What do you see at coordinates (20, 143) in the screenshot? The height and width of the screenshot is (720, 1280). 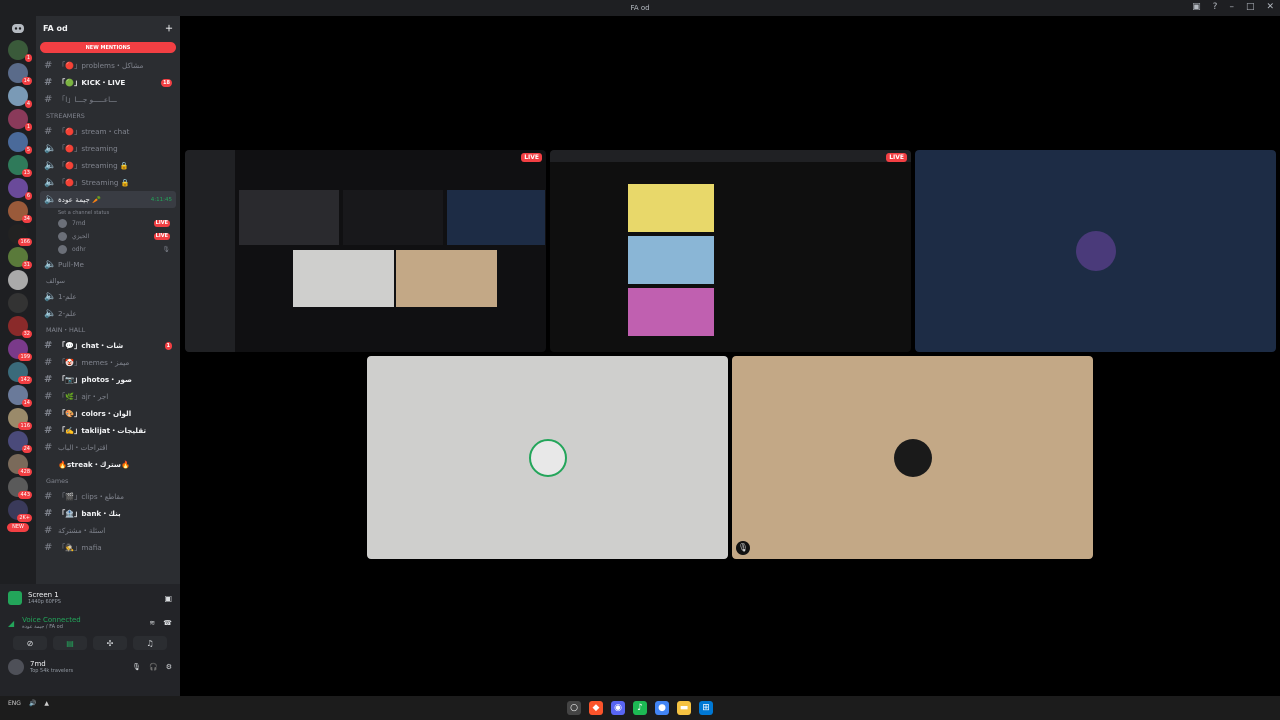 I see `server-icon: 5` at bounding box center [20, 143].